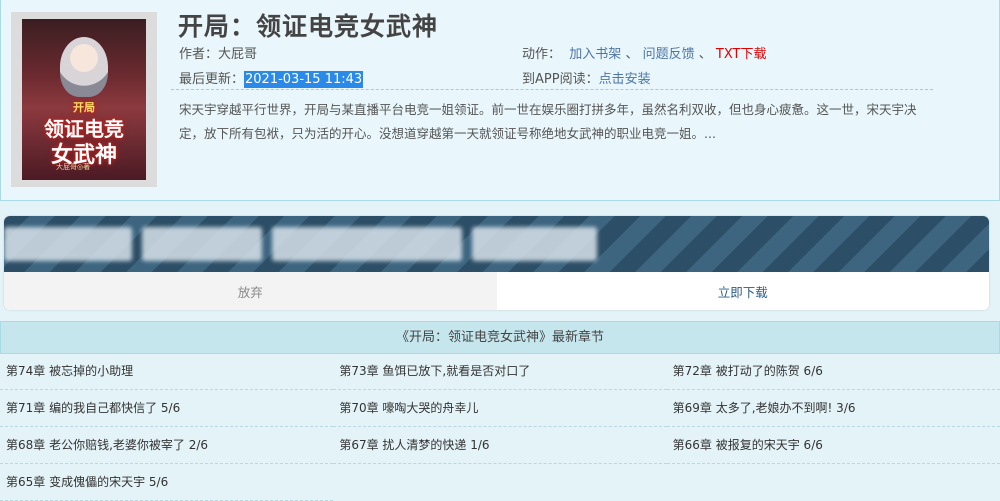 The height and width of the screenshot is (501, 1000). I want to click on chapter-item: 第72章 被打动了的陈贺 6/6, so click(833, 371).